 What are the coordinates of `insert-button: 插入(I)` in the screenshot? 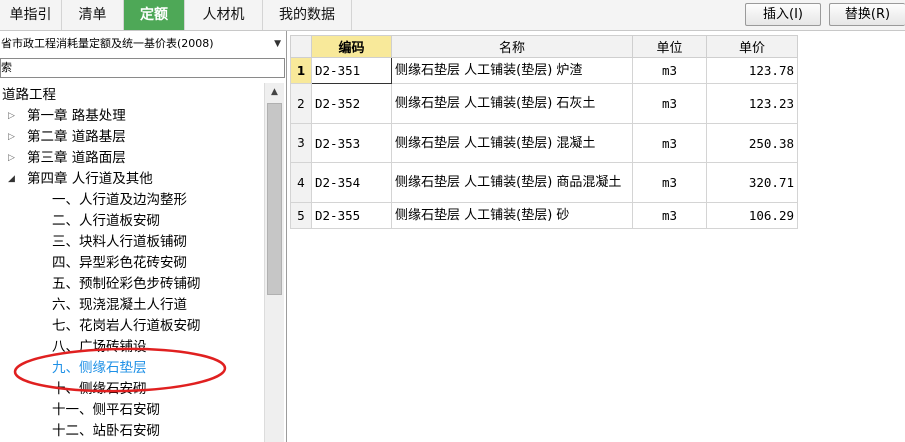 It's located at (783, 14).